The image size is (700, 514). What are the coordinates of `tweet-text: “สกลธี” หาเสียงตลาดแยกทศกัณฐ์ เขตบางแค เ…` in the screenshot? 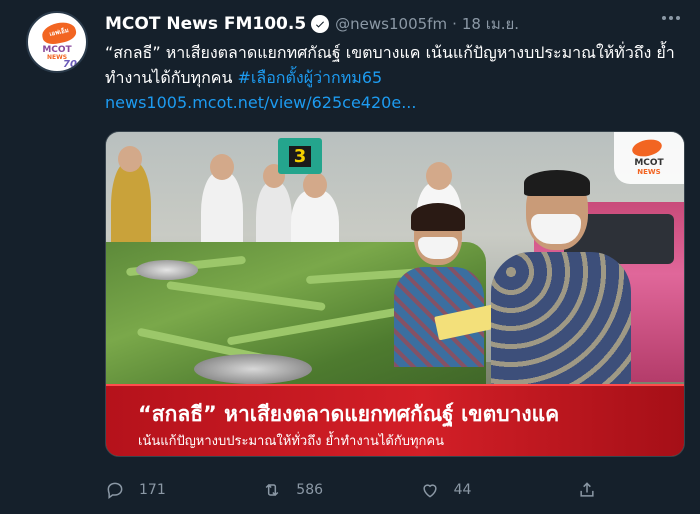 It's located at (395, 77).